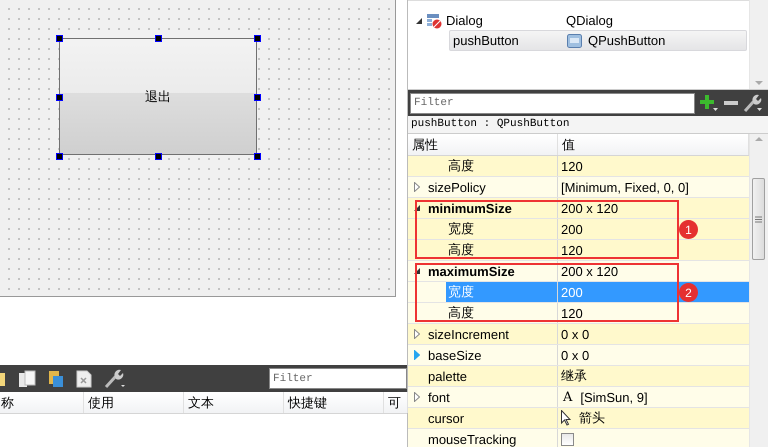 The image size is (768, 447). I want to click on property-name: sizeIncrement, so click(491, 334).